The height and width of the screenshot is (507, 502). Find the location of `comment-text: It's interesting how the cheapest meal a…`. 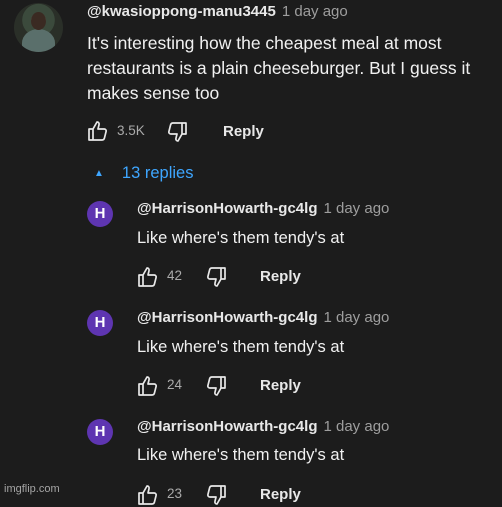

comment-text: It's interesting how the cheapest meal a… is located at coordinates (292, 68).